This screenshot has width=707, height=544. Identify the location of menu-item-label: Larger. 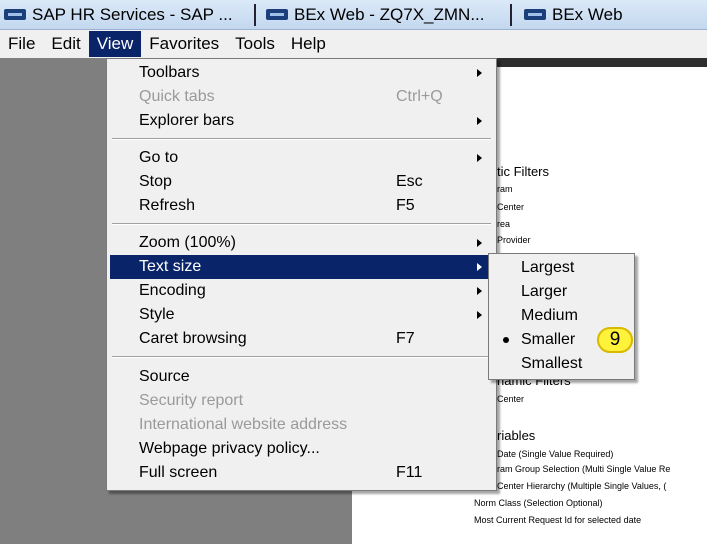
(544, 291).